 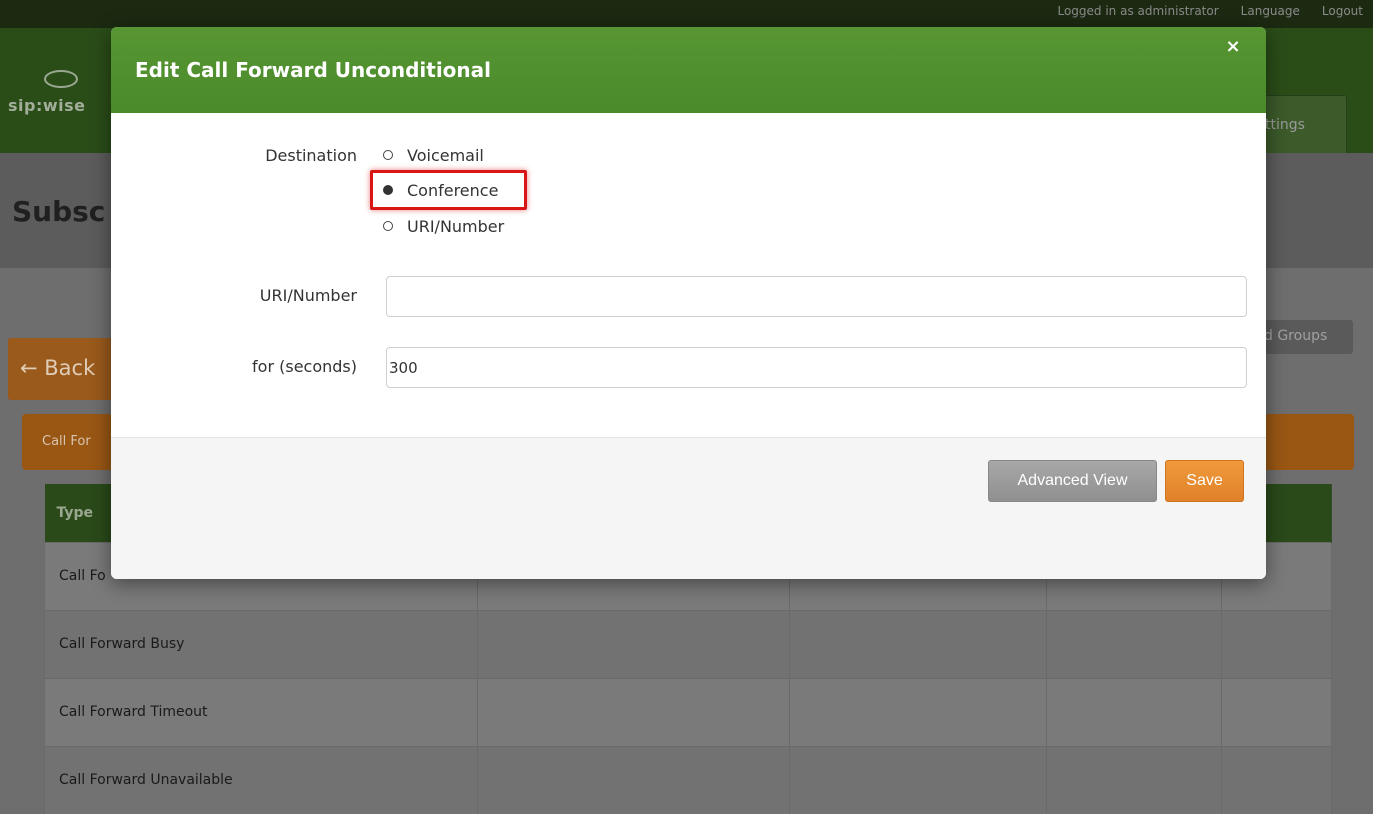 What do you see at coordinates (1270, 14) in the screenshot?
I see `language-menu: Language` at bounding box center [1270, 14].